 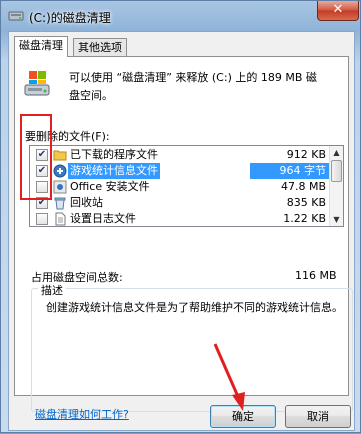 What do you see at coordinates (180, 171) in the screenshot?
I see `file-row-game-statistics: ✔ 游戏统计信息文件 964 字节` at bounding box center [180, 171].